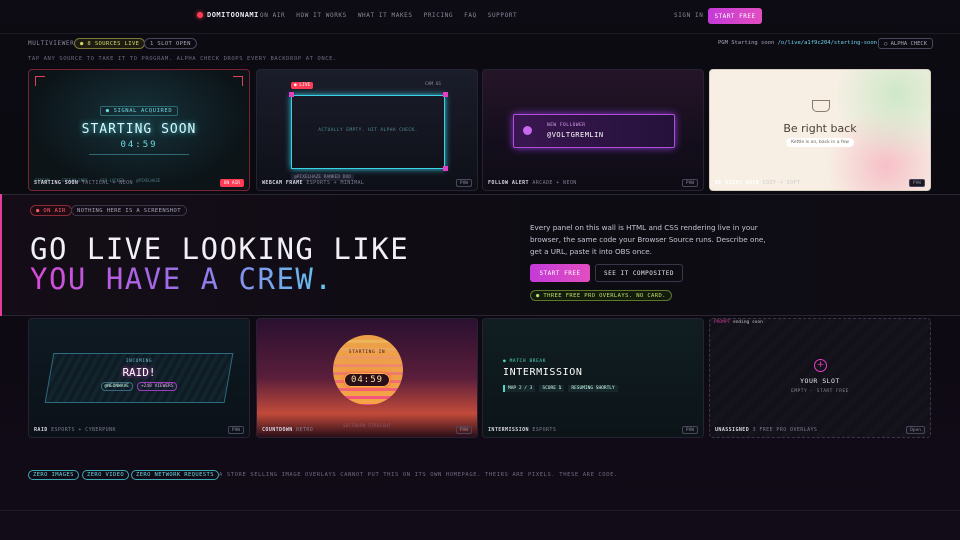  I want to click on nav-start-free-button: START FREE, so click(735, 16).